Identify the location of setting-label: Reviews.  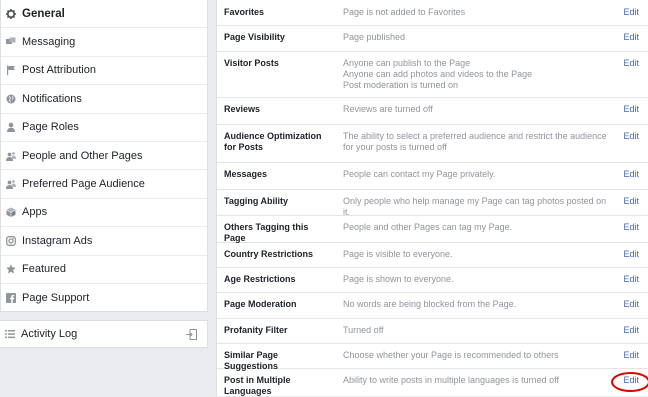
(242, 109).